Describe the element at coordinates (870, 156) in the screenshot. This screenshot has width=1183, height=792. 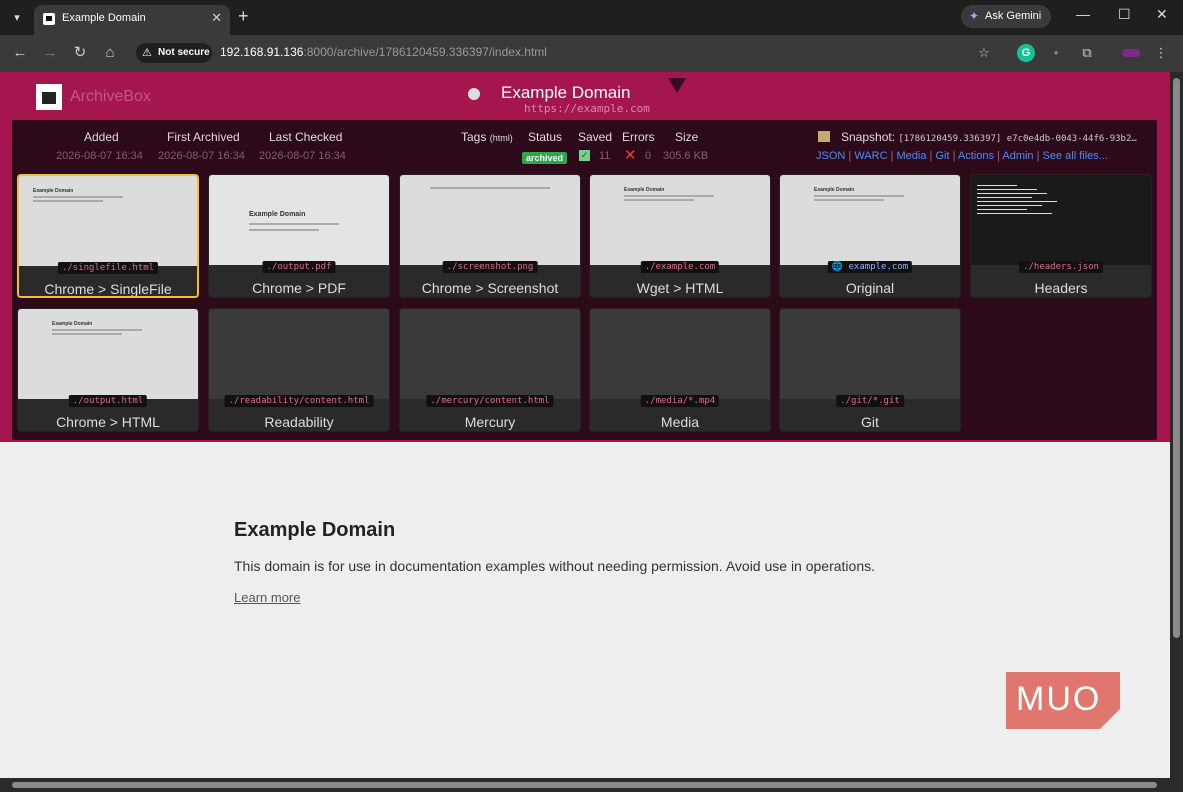
I see `link-warc: WARC` at that location.